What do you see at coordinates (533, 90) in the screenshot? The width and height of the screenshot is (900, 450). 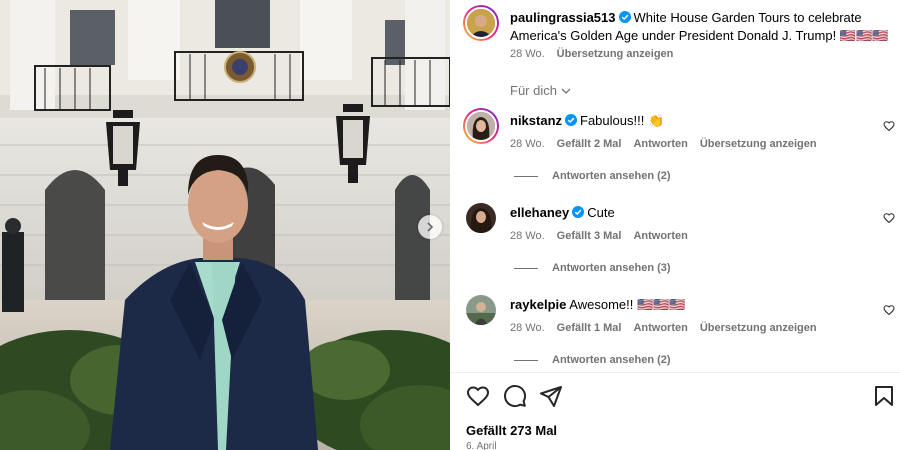 I see `feed-filter-label: Für dich` at bounding box center [533, 90].